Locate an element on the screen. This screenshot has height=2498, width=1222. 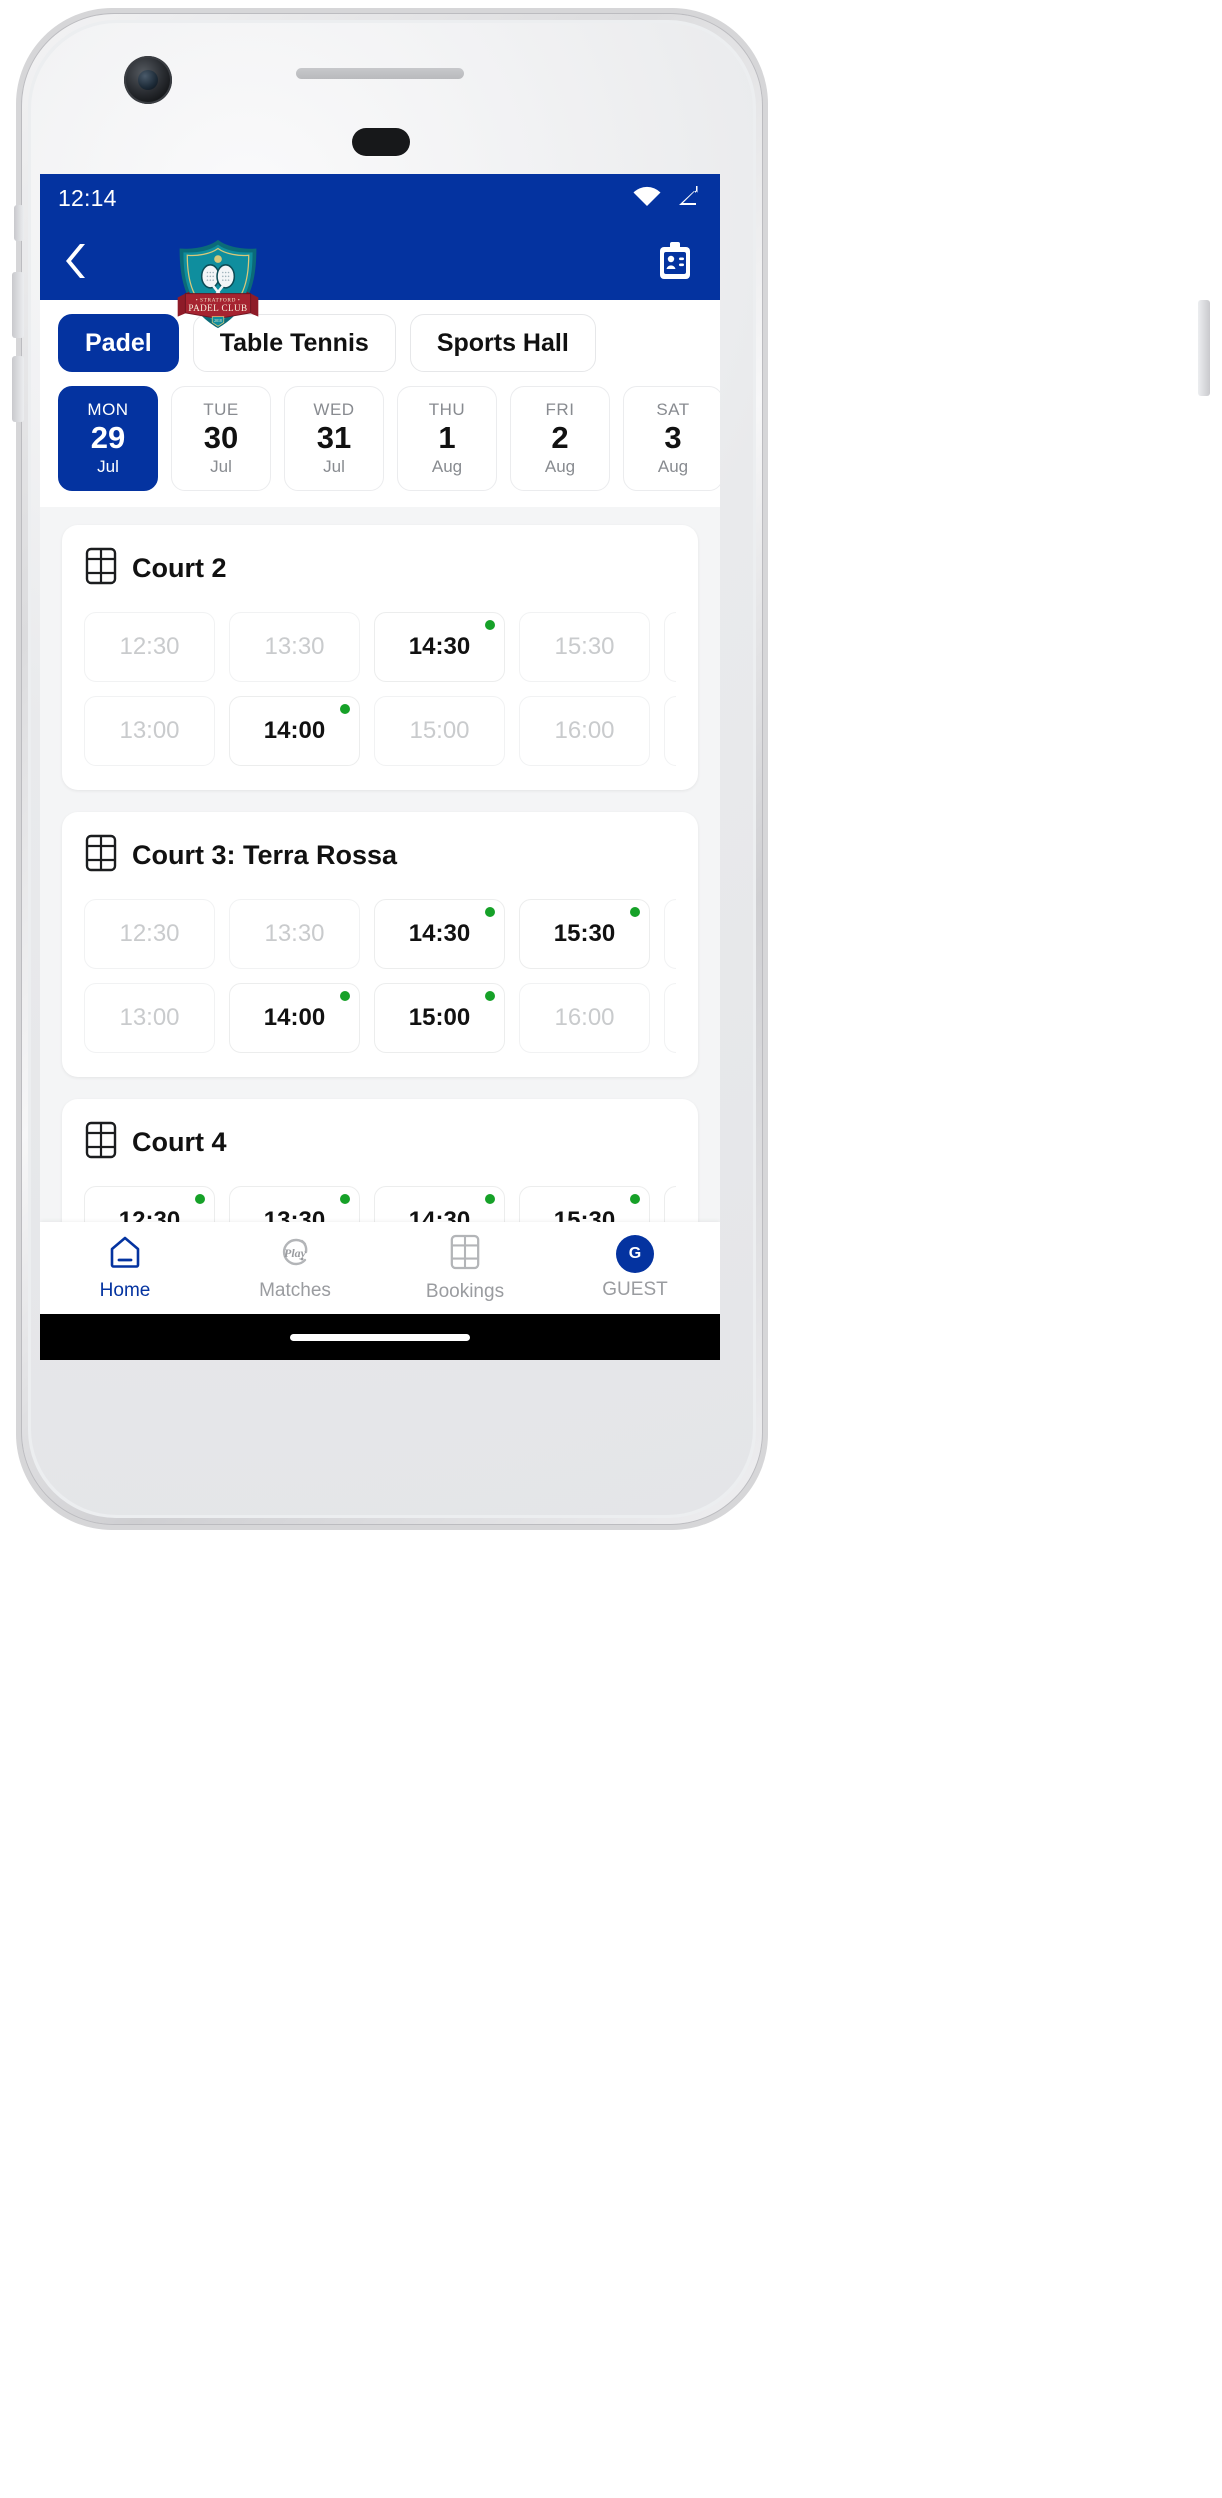
date-dow: MON is located at coordinates (108, 410).